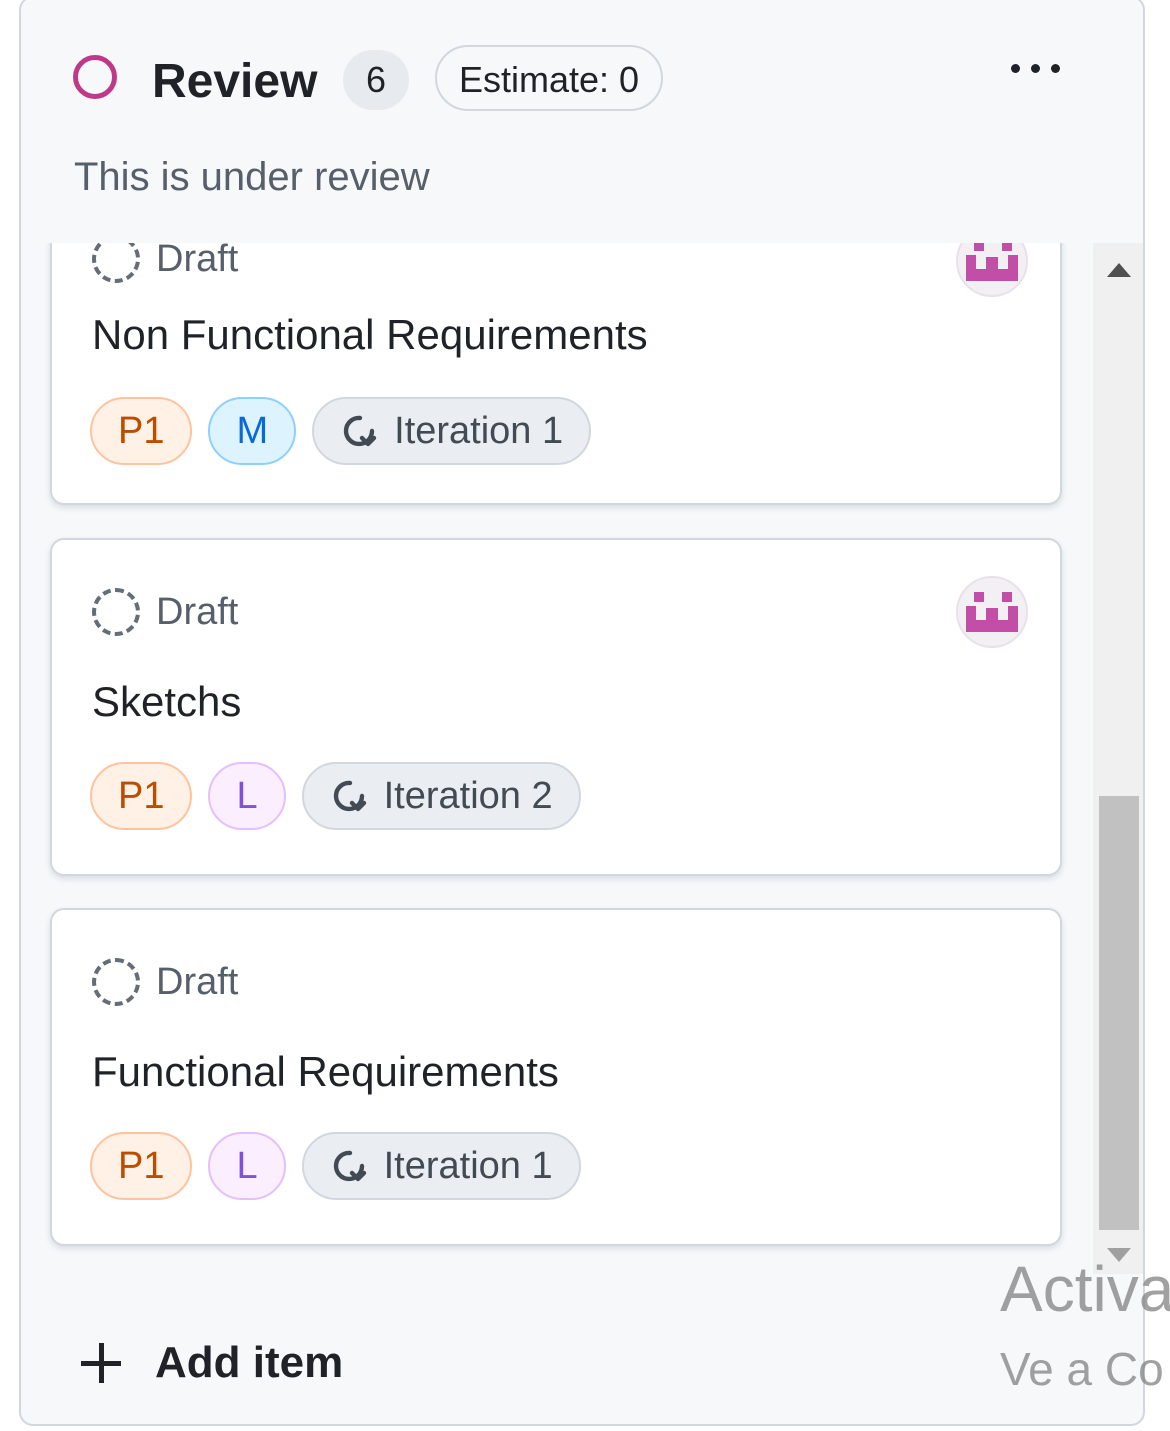 Image resolution: width=1170 pixels, height=1431 pixels. Describe the element at coordinates (235, 81) in the screenshot. I see `column-title: Review` at that location.